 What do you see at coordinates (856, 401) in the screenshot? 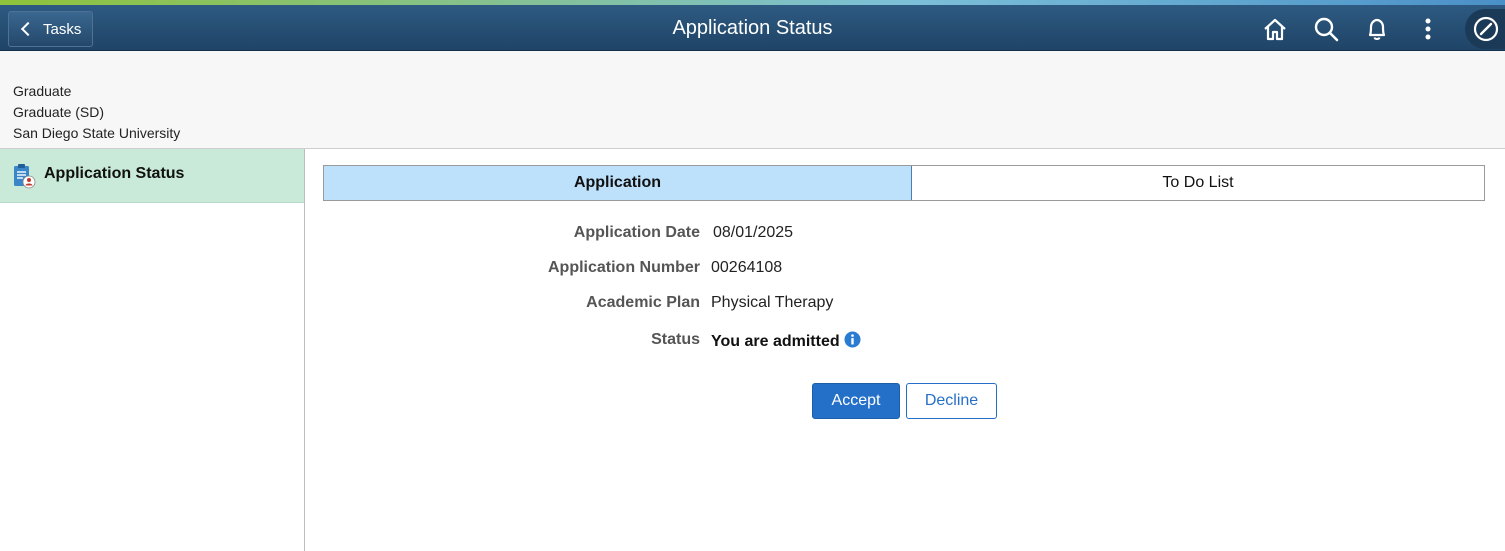
I see `accept-button: Accept` at bounding box center [856, 401].